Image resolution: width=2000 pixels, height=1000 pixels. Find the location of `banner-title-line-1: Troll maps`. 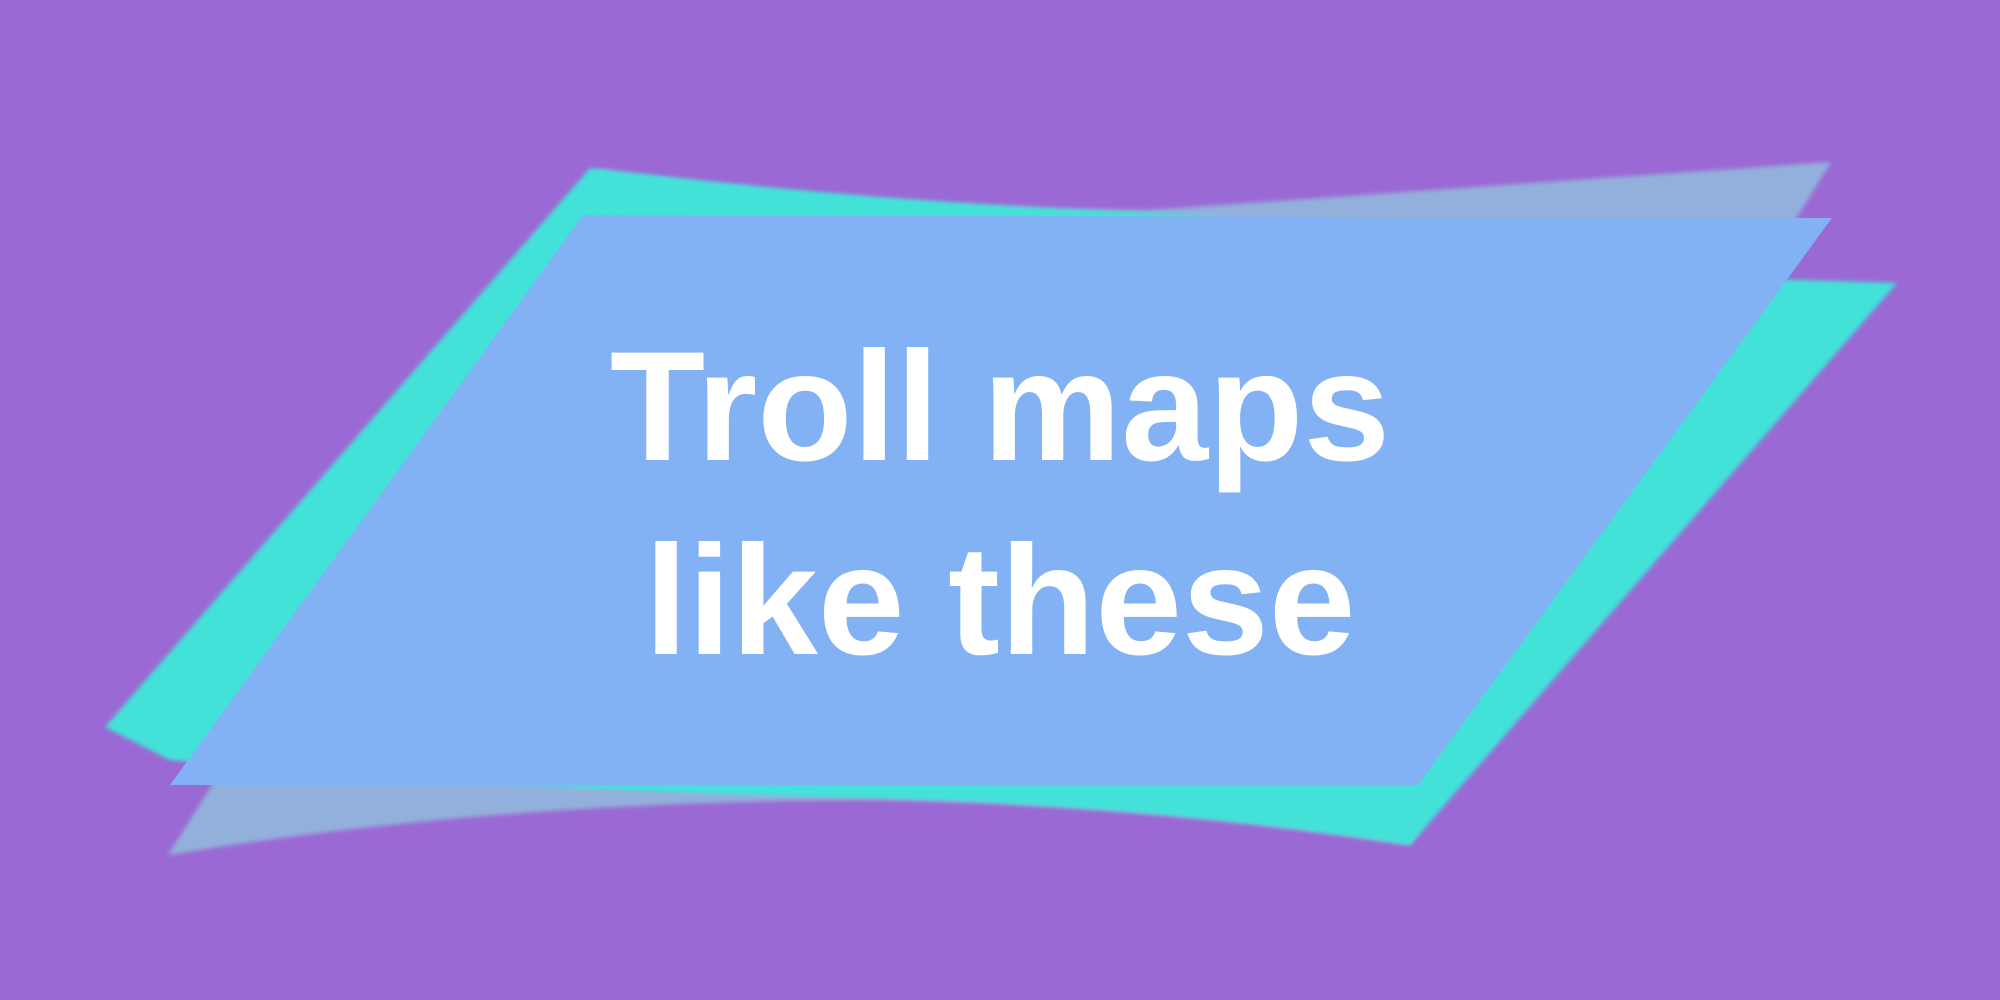

banner-title-line-1: Troll maps is located at coordinates (1000, 407).